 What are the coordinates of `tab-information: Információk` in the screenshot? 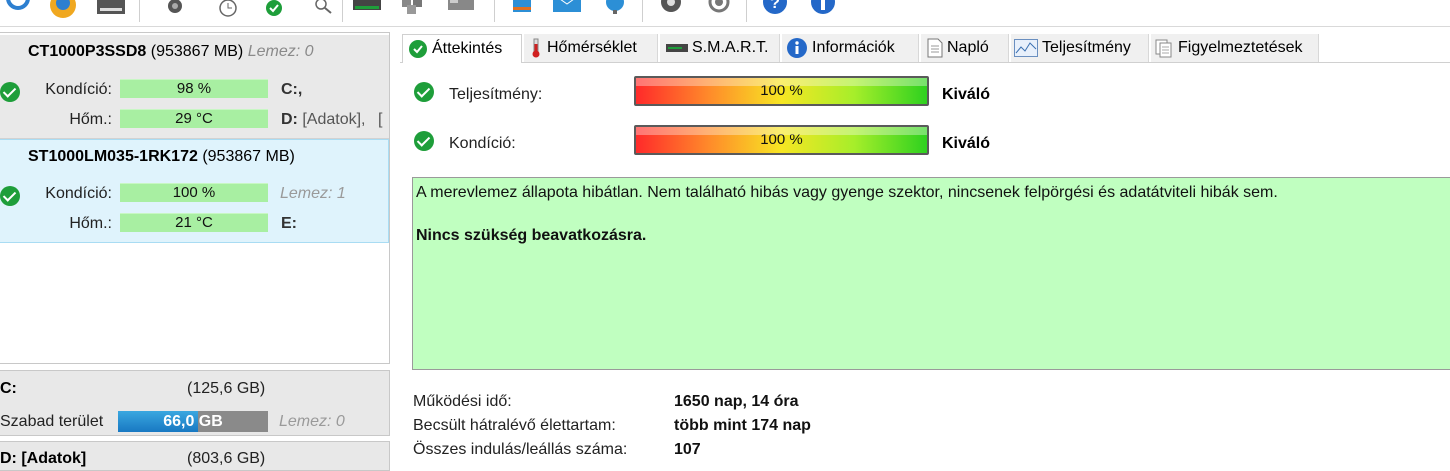 It's located at (850, 48).